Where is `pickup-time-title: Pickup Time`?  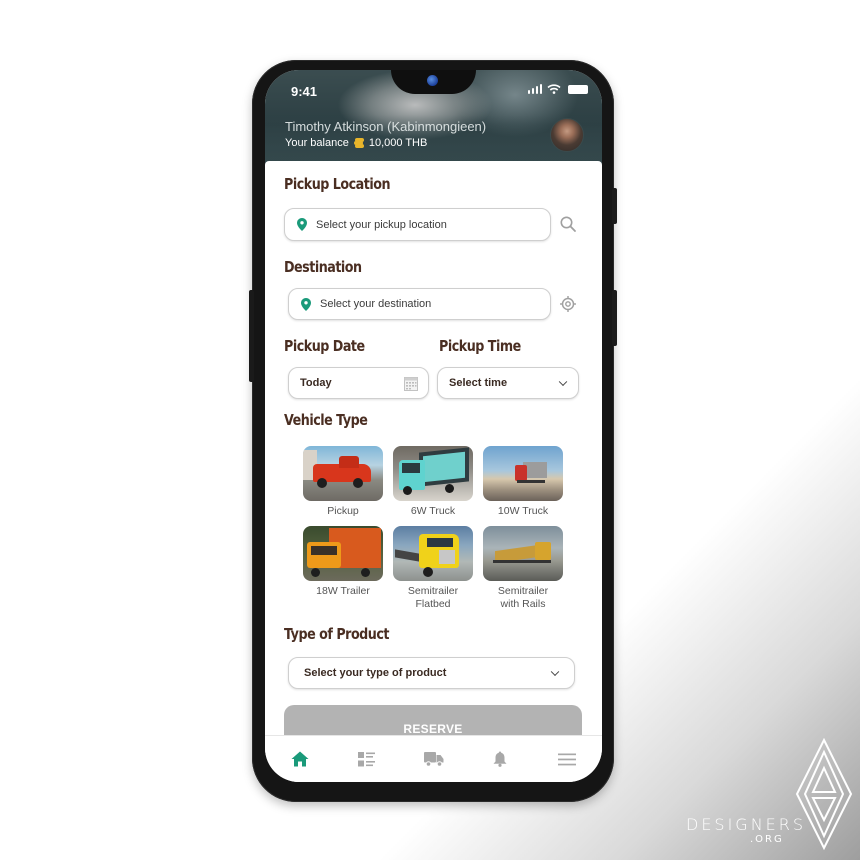
pickup-time-title: Pickup Time is located at coordinates (480, 346).